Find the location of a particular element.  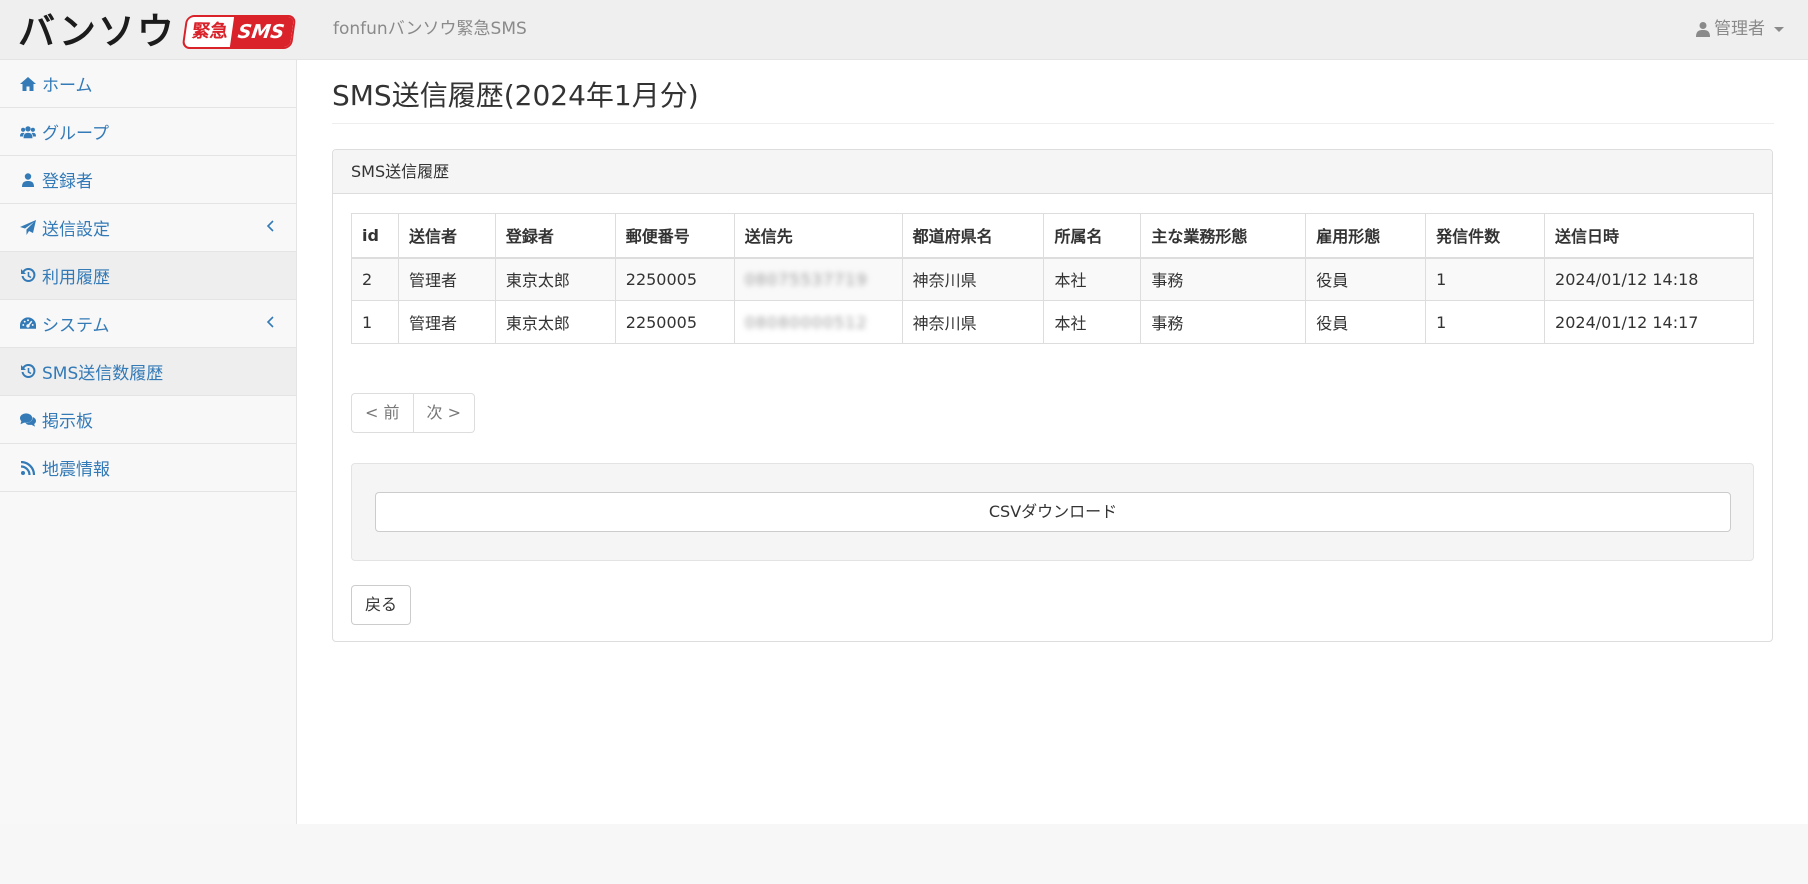

logo-badge-sms: SMS is located at coordinates (262, 32).